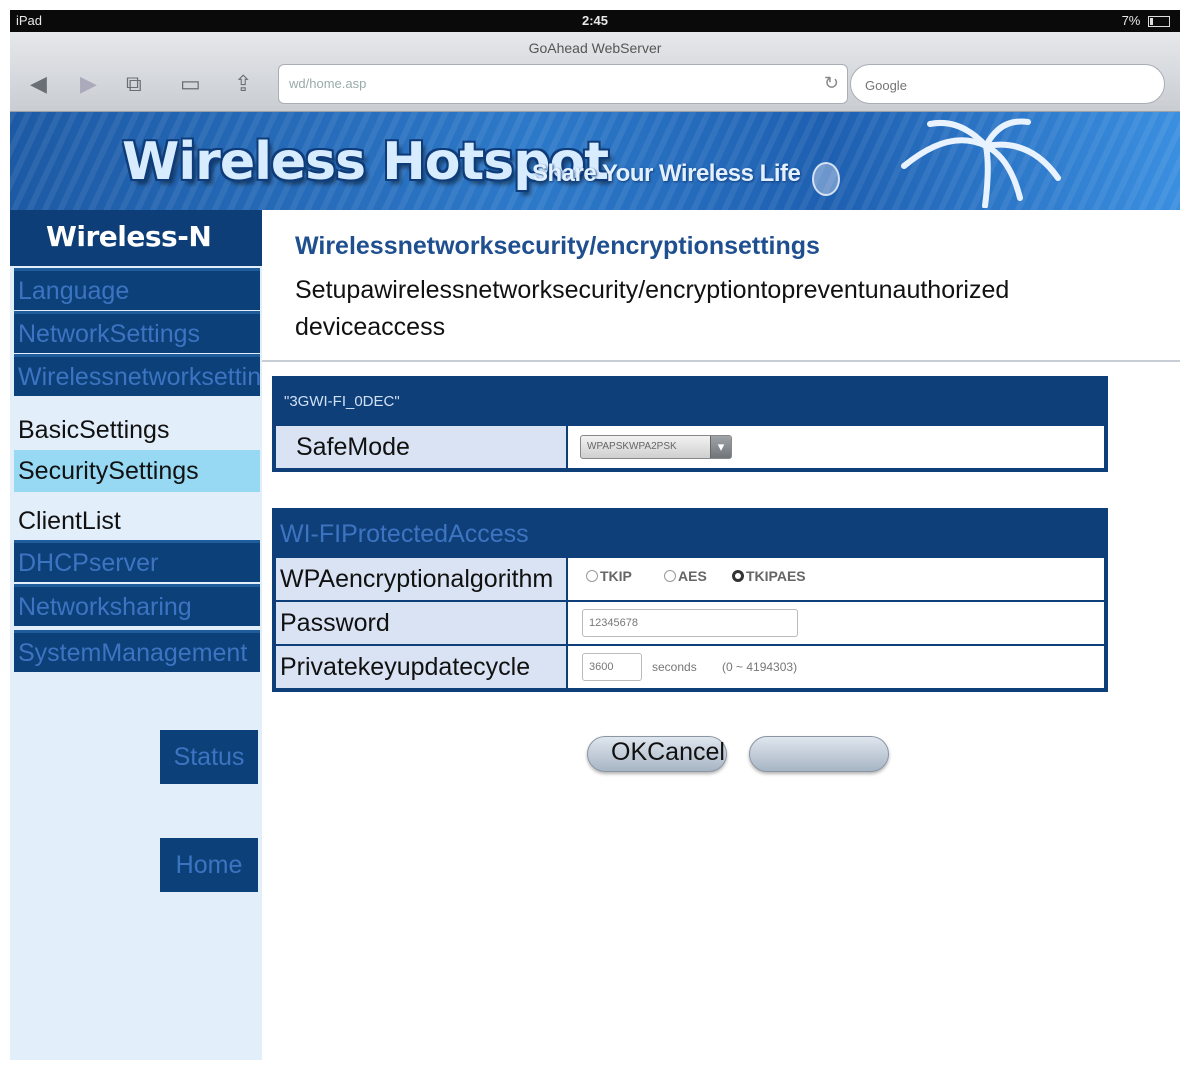 The height and width of the screenshot is (1067, 1187). What do you see at coordinates (137, 561) in the screenshot?
I see `sidebar-item-dhcp-server: DHCPserver` at bounding box center [137, 561].